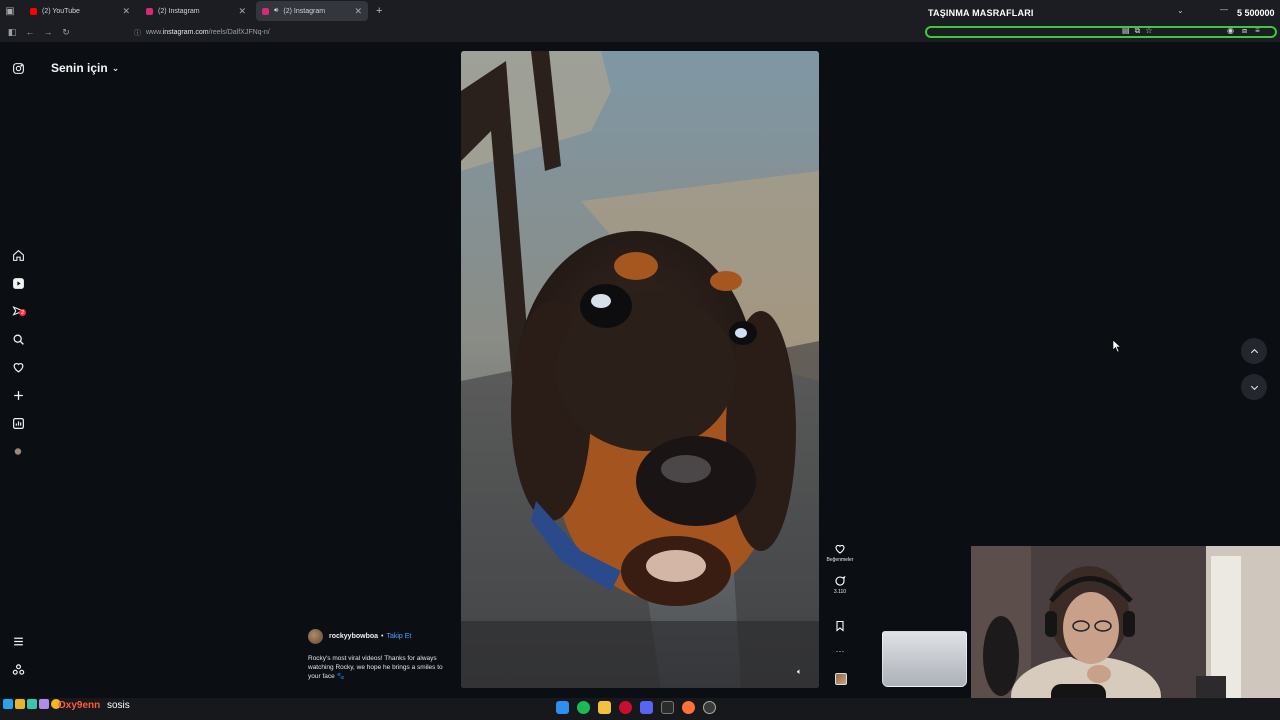 The image size is (1280, 720). I want to click on webcam-feed, so click(1125, 633).